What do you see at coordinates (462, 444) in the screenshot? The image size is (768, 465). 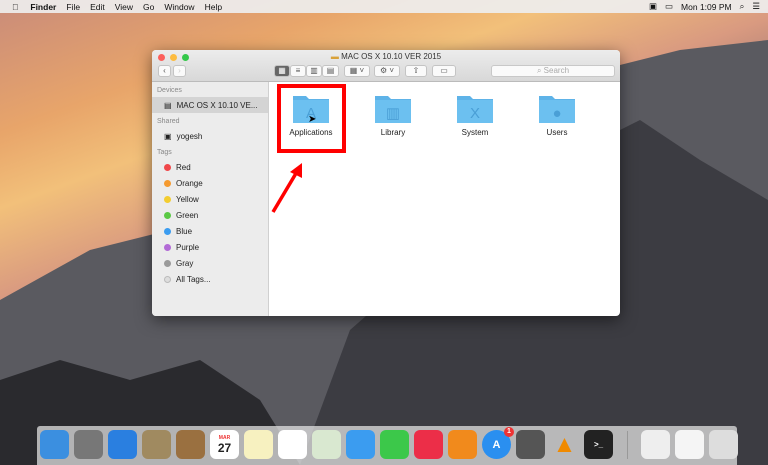 I see `dock-ibooks-icon` at bounding box center [462, 444].